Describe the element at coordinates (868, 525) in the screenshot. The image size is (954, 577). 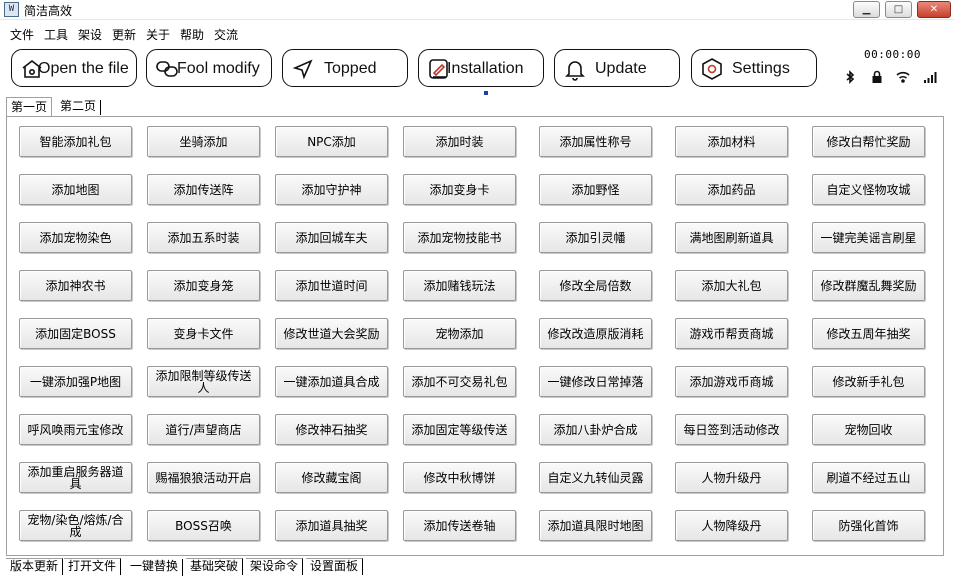
I see `grid-button: 防强化首饰` at that location.